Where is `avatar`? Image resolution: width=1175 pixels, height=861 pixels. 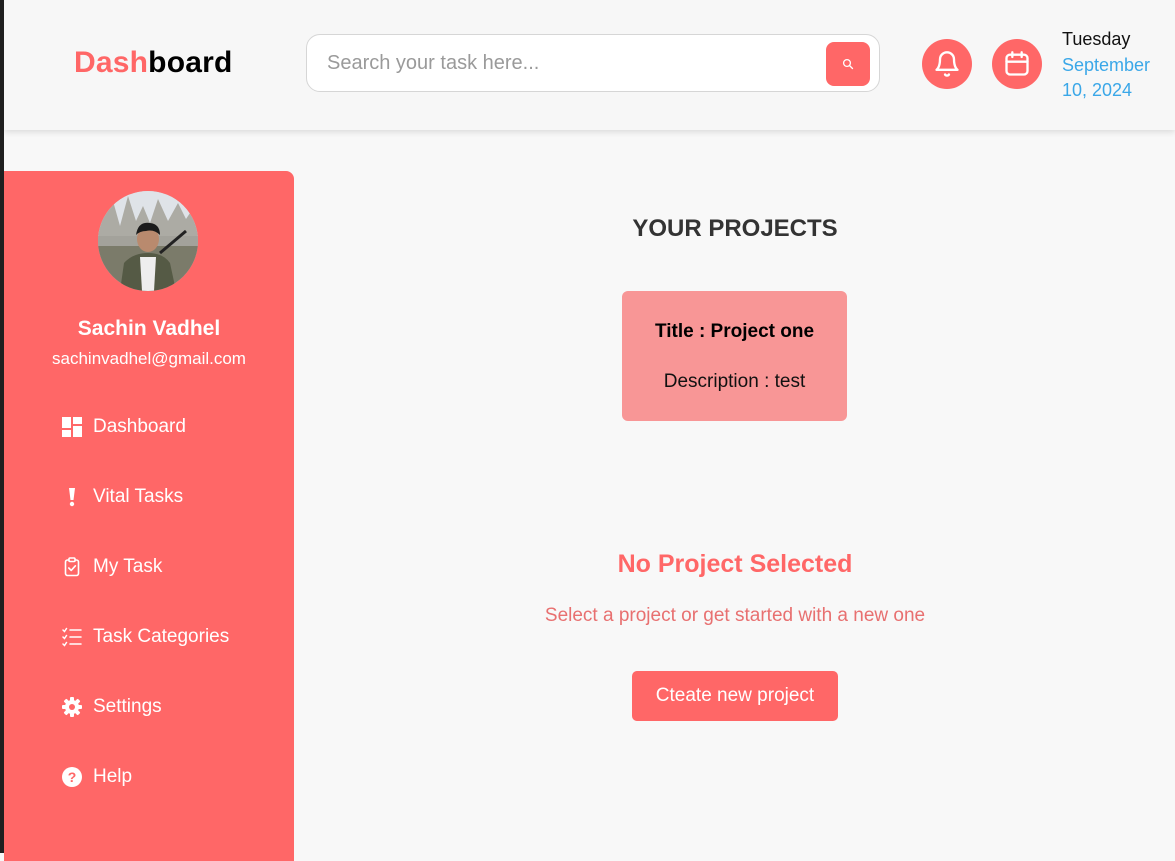 avatar is located at coordinates (148, 241).